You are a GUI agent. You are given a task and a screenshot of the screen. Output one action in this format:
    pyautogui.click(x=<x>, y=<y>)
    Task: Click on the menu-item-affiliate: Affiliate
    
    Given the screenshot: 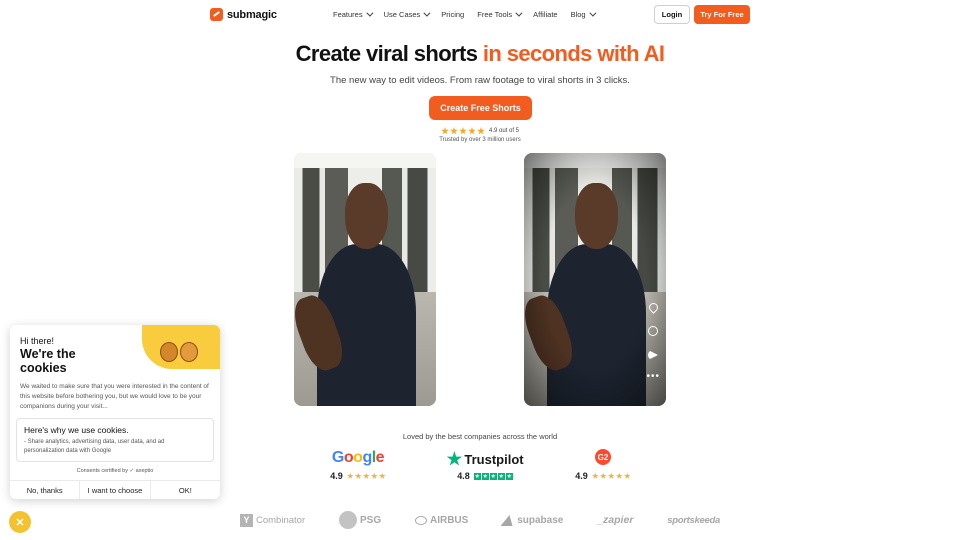 What is the action you would take?
    pyautogui.click(x=545, y=14)
    